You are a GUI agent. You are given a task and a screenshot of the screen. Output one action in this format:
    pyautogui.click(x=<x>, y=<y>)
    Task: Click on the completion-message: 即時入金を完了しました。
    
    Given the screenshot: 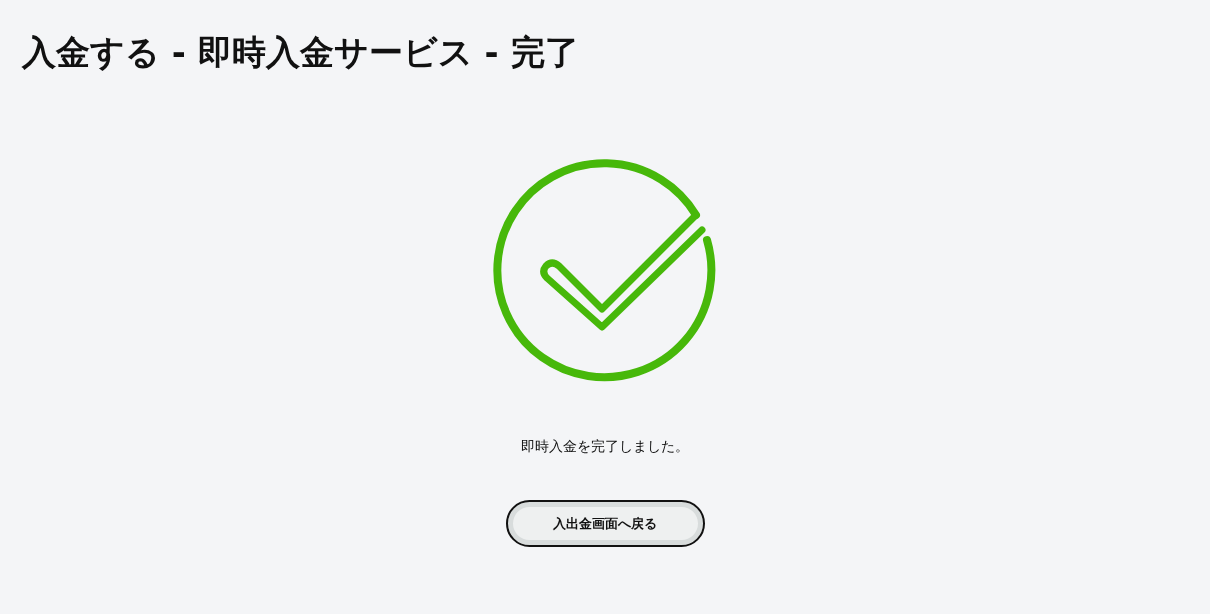 What is the action you would take?
    pyautogui.click(x=605, y=446)
    